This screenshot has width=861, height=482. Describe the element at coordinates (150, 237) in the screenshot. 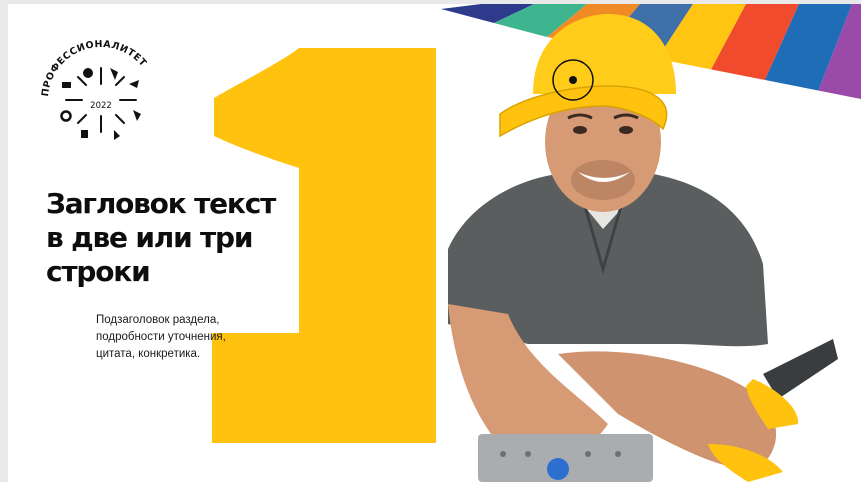

I see `title-line-2: в две или три` at that location.